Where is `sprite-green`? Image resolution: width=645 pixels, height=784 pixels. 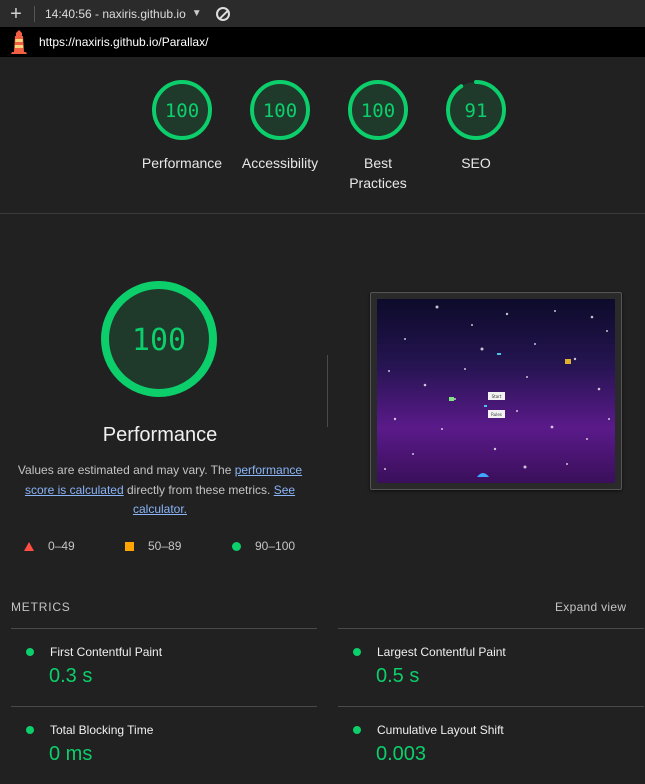
sprite-green is located at coordinates (451, 399).